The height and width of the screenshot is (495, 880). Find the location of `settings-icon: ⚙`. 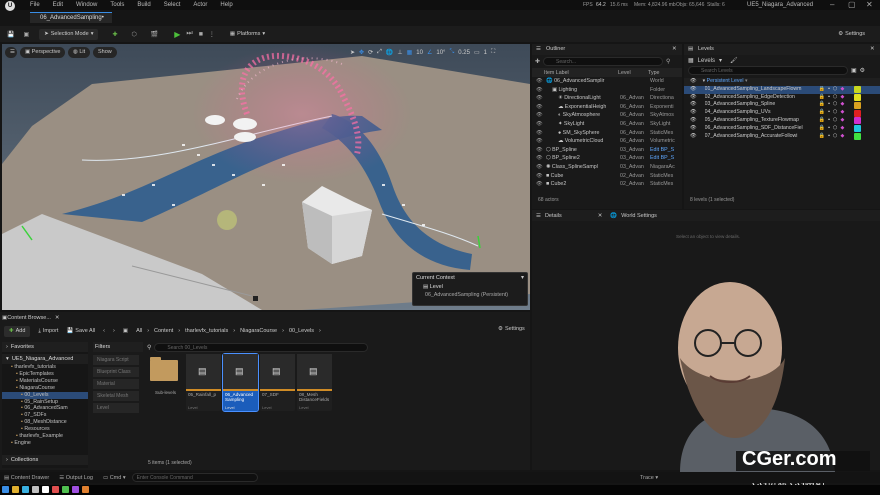

settings-icon: ⚙ is located at coordinates (862, 70).